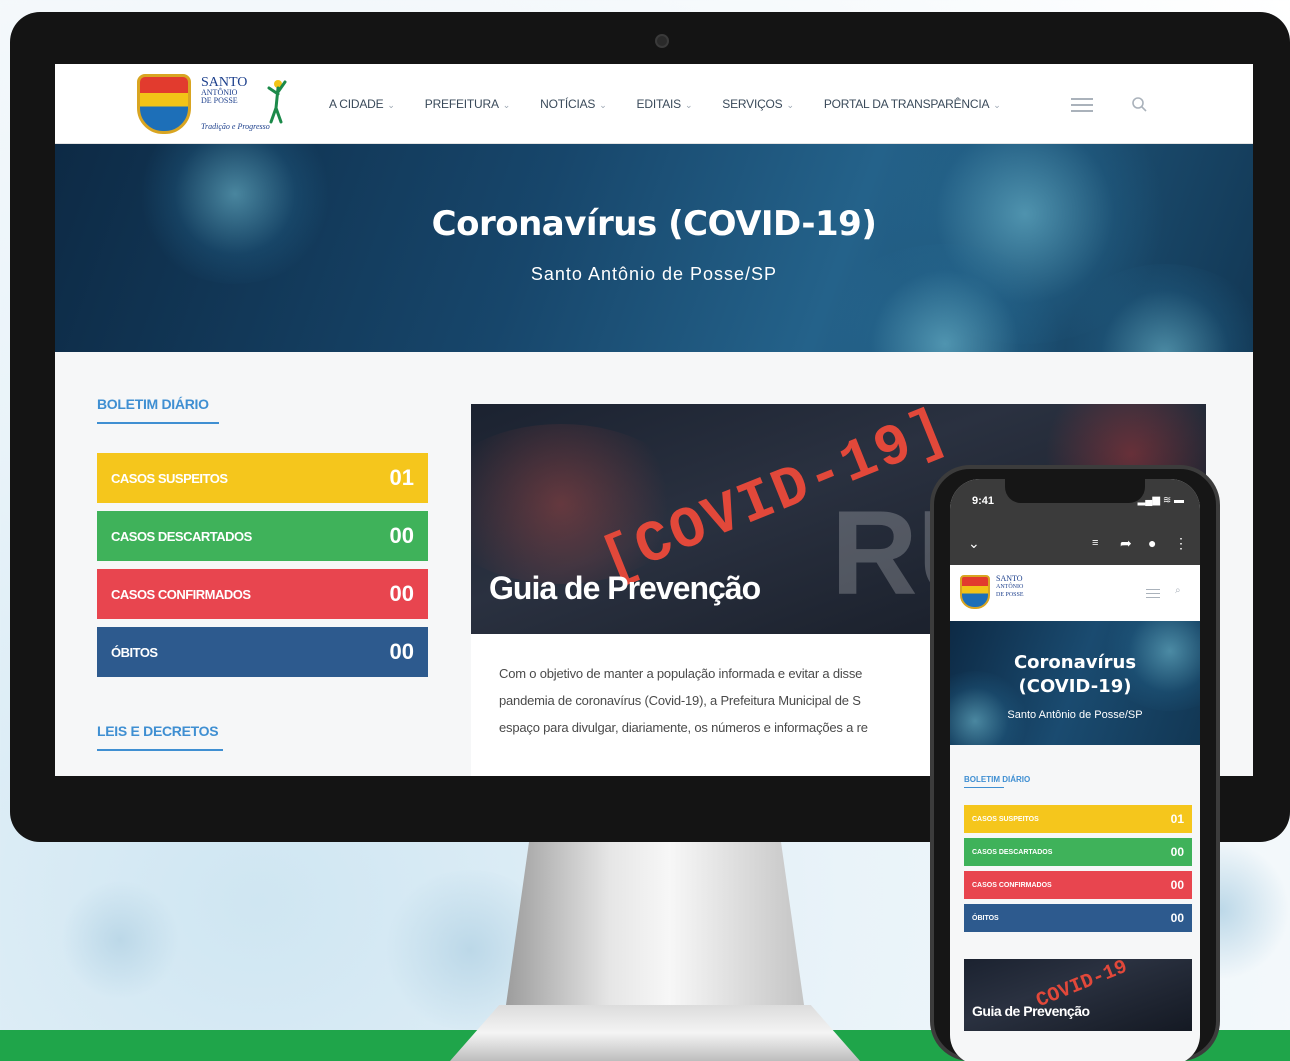  I want to click on nav-label: NOTÍCIAS, so click(568, 104).